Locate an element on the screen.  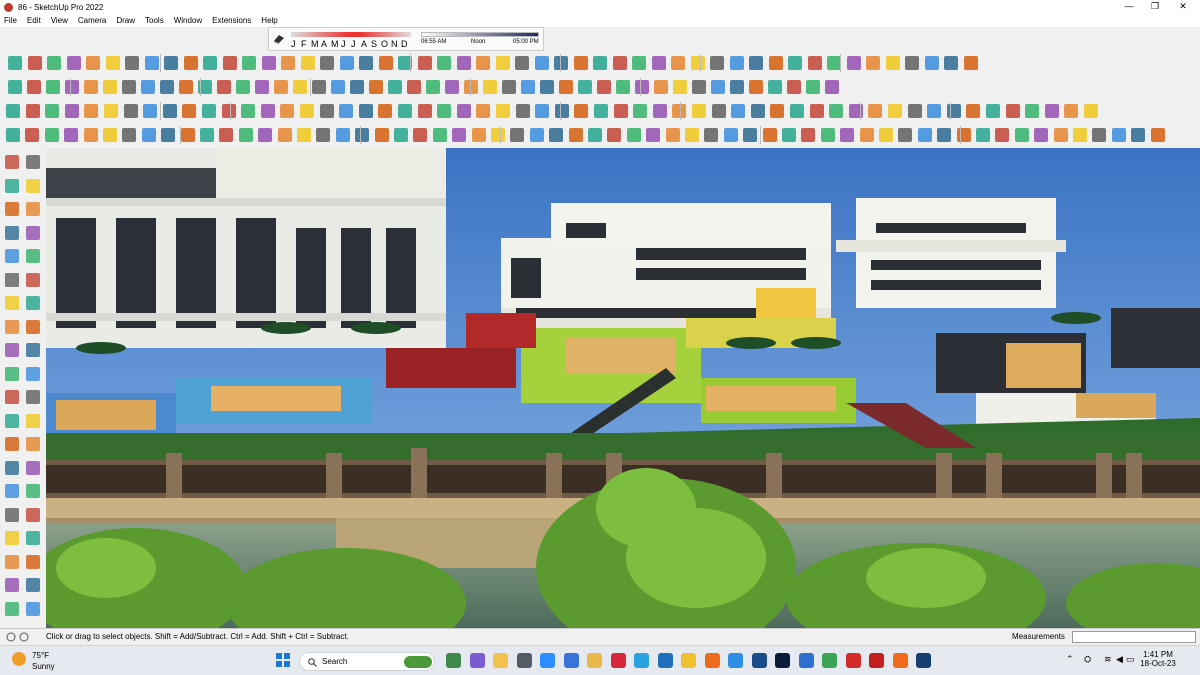
calendar-app-icon is located at coordinates (571, 660).